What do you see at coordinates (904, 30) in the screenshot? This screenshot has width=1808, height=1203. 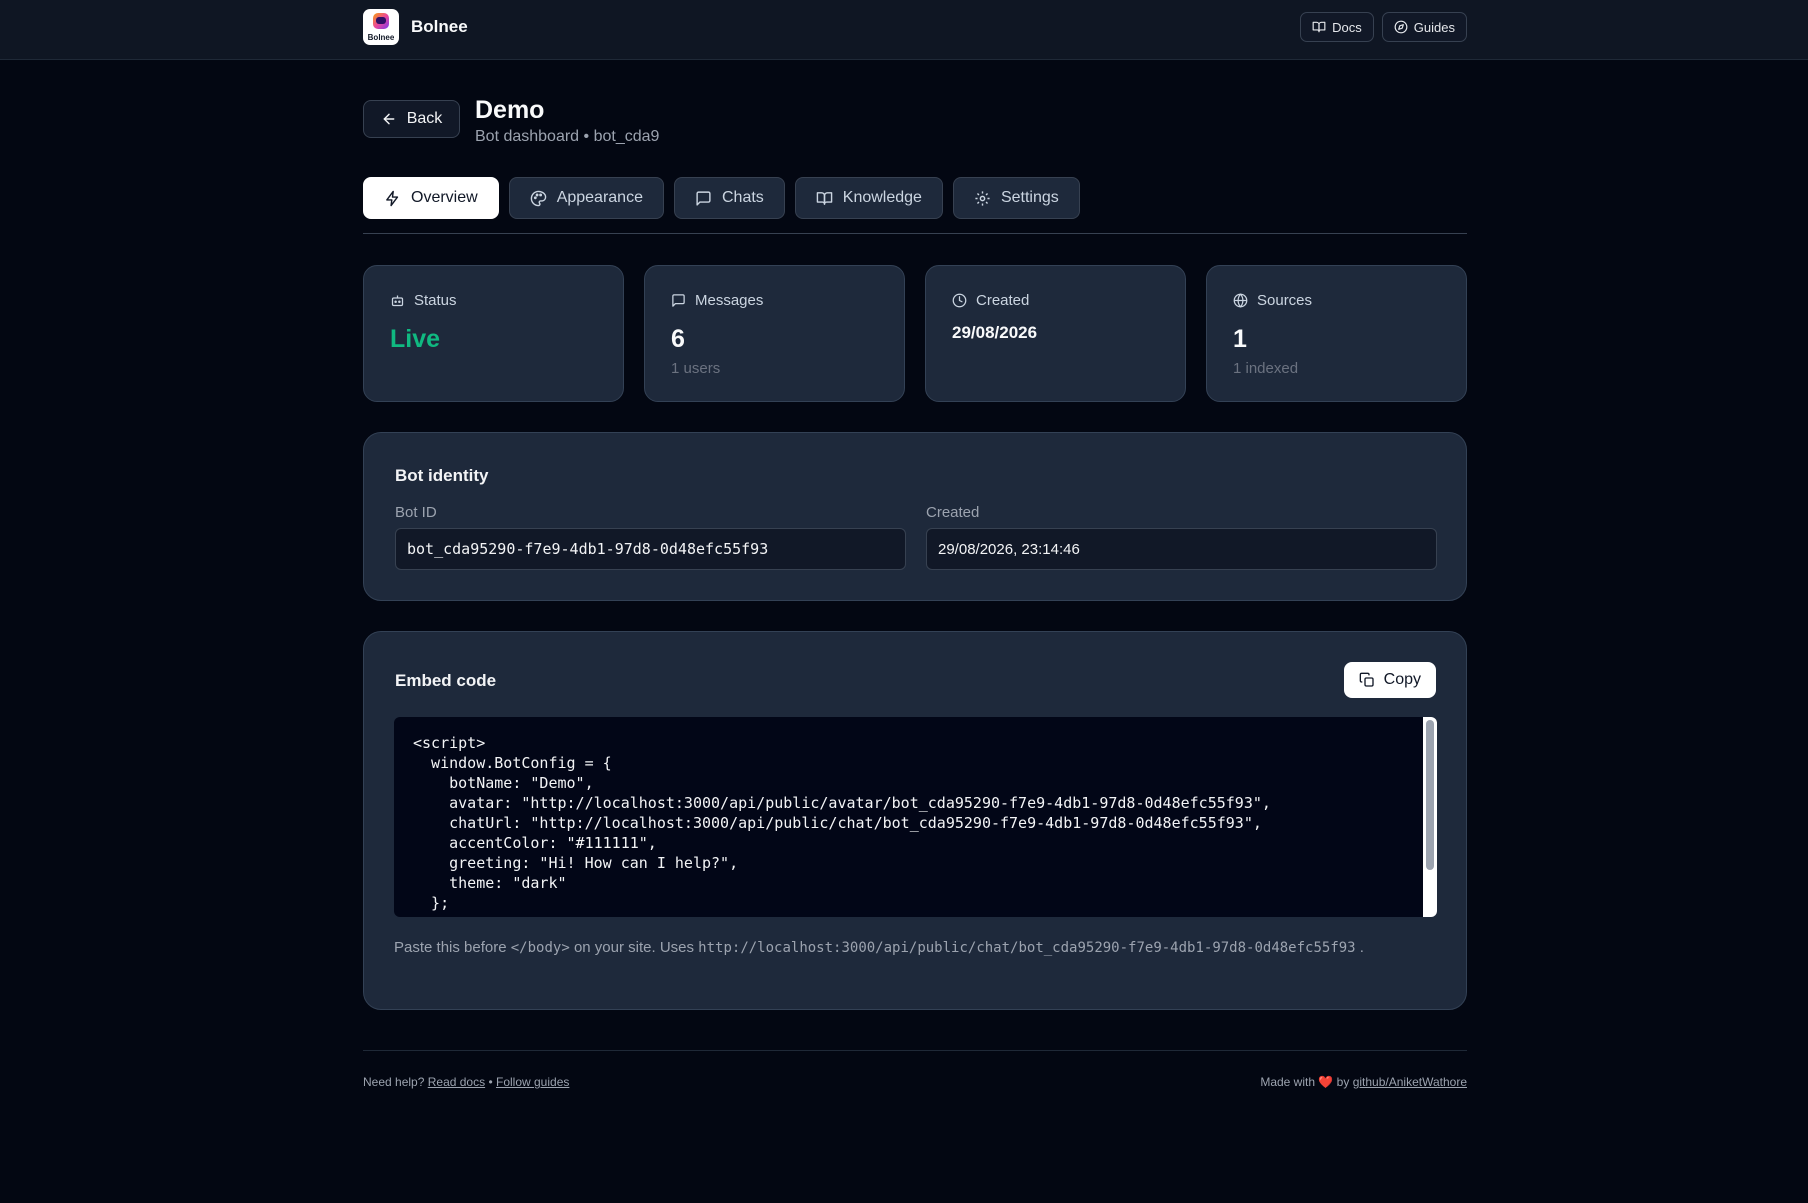 I see `top-bar: Bolnee Bolnee Docs Guides` at bounding box center [904, 30].